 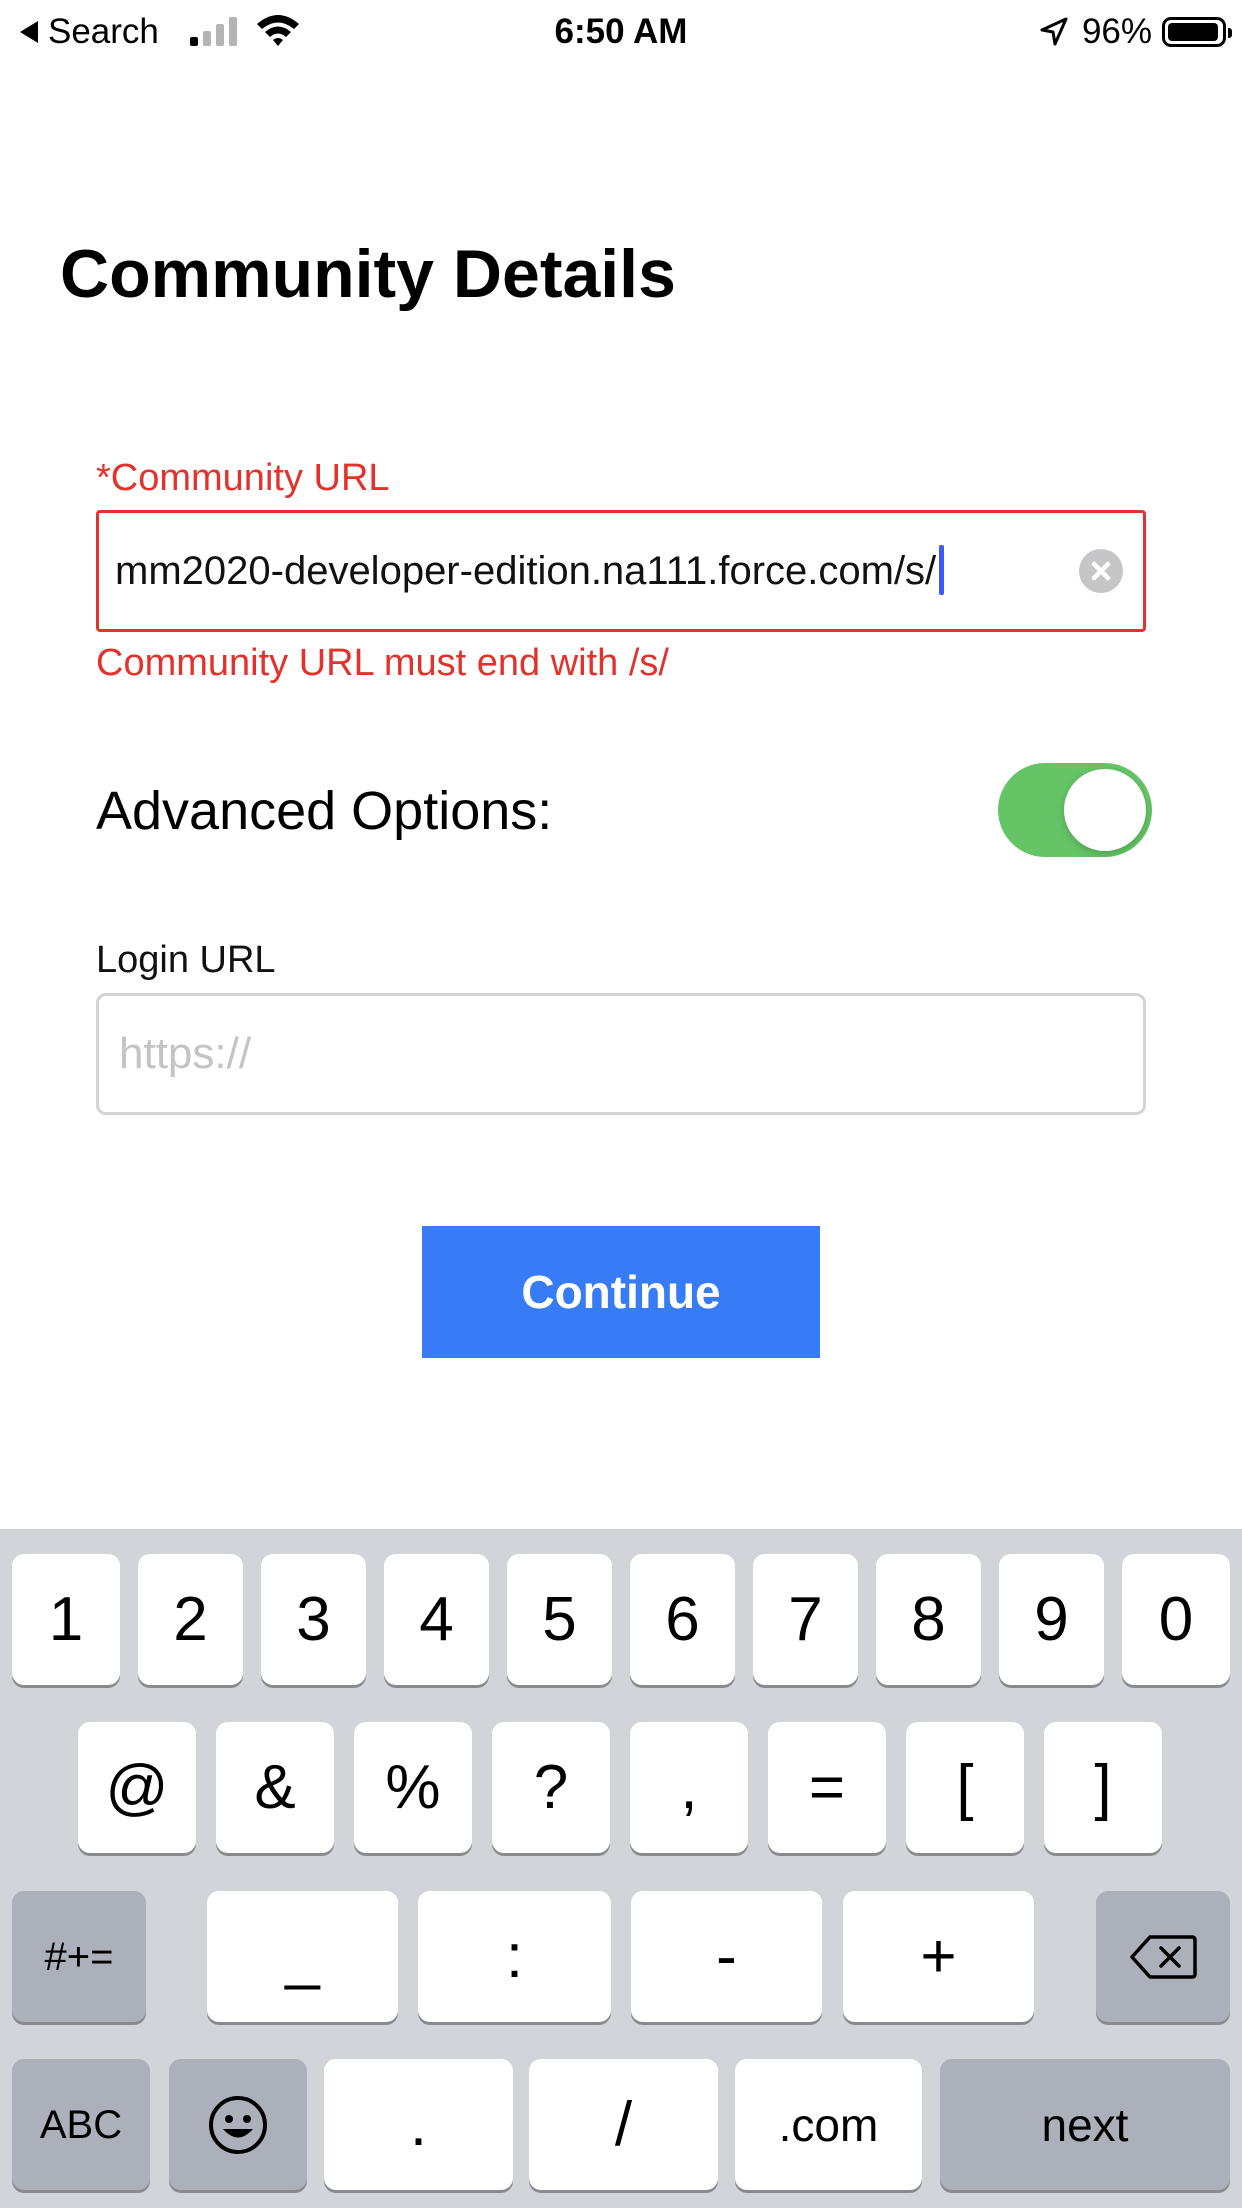 I want to click on key-7: 7, so click(x=805, y=1619).